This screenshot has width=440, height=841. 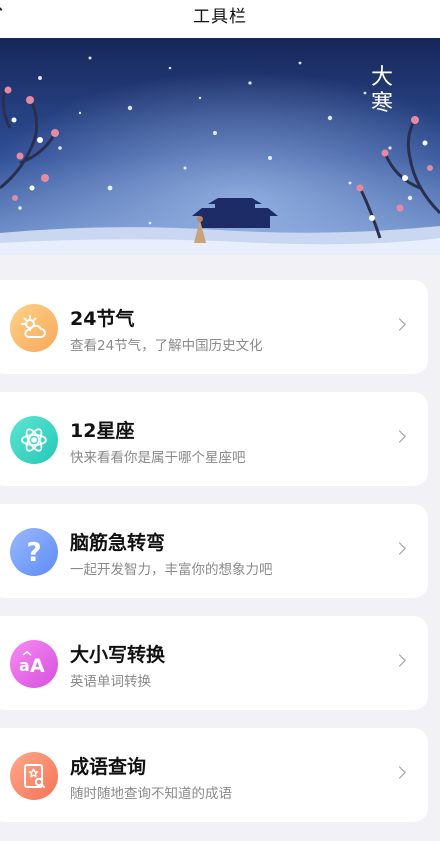 I want to click on tool-item-case-convert: a A 大小写转换 英语单词转换, so click(x=214, y=663).